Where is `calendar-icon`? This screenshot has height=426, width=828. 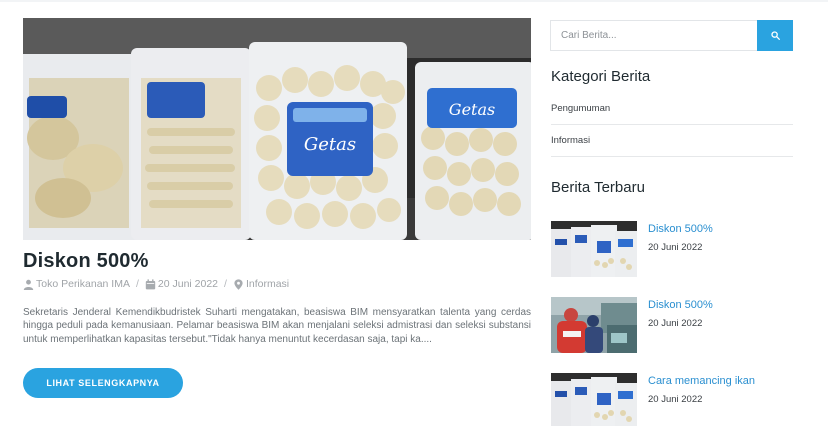 calendar-icon is located at coordinates (150, 284).